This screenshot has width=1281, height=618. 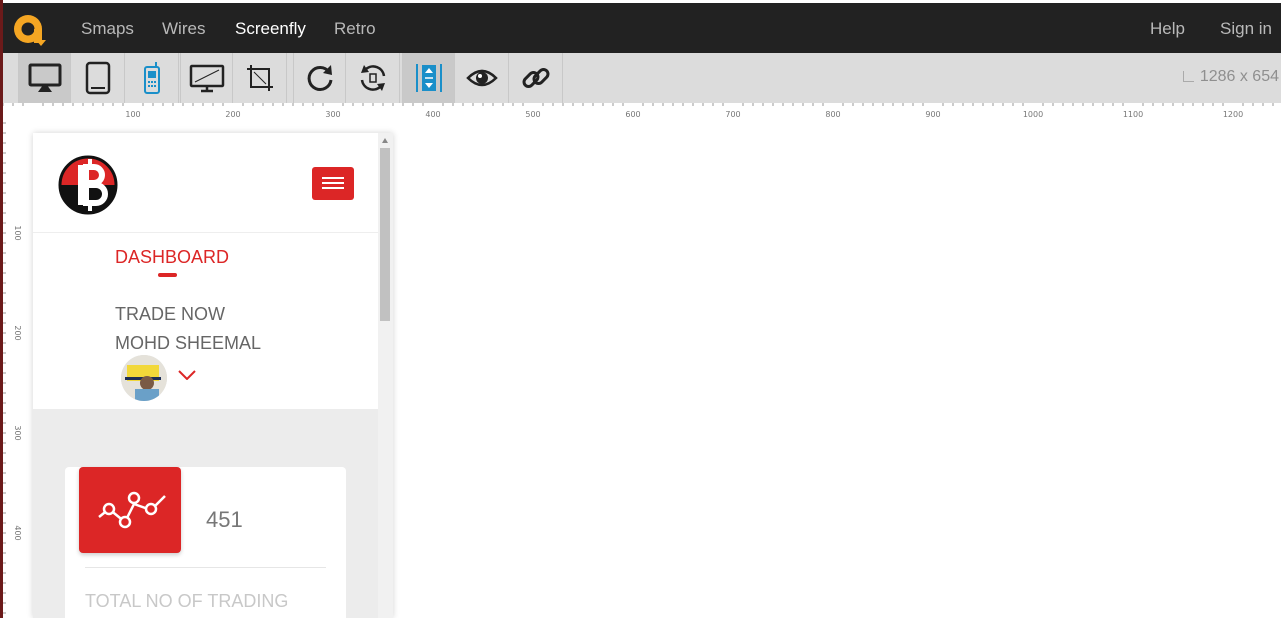 I want to click on ruler-label: 1100, so click(x=1133, y=114).